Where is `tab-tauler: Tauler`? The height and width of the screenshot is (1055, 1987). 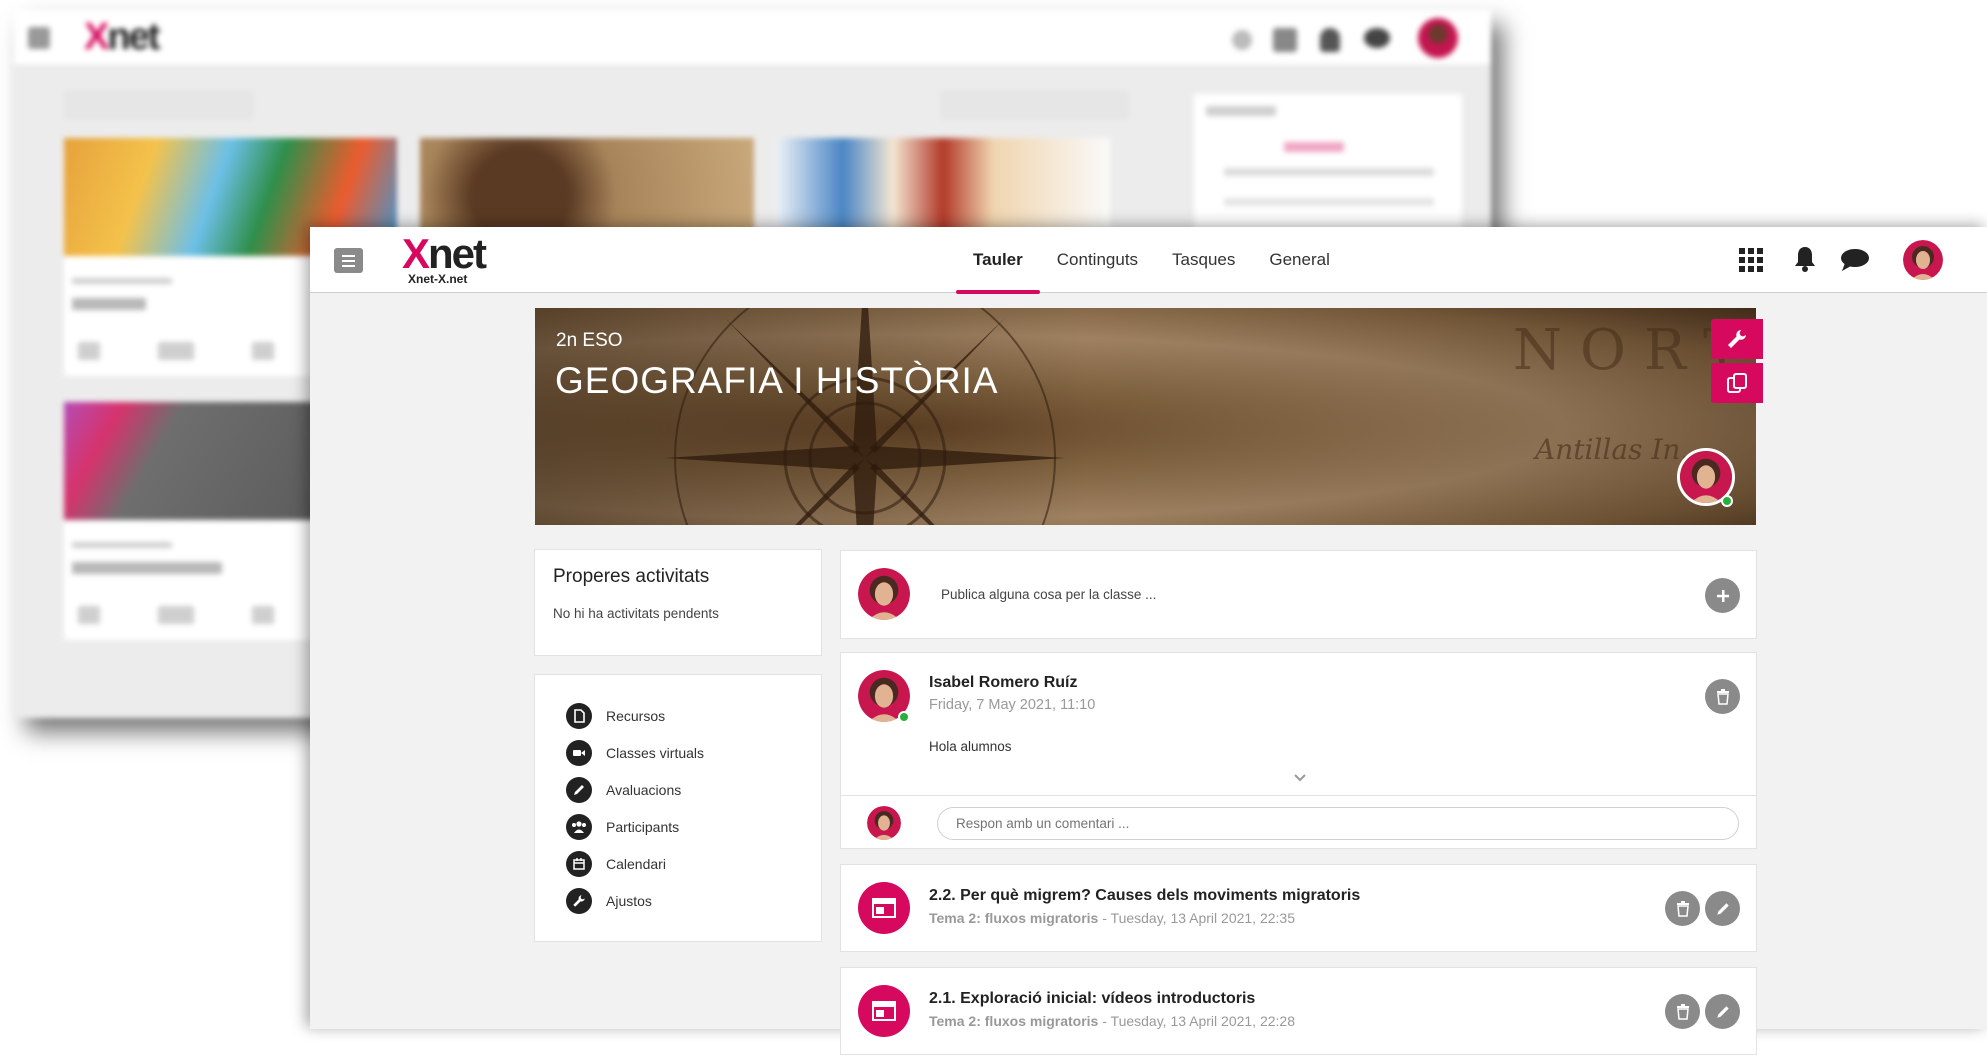 tab-tauler: Tauler is located at coordinates (998, 260).